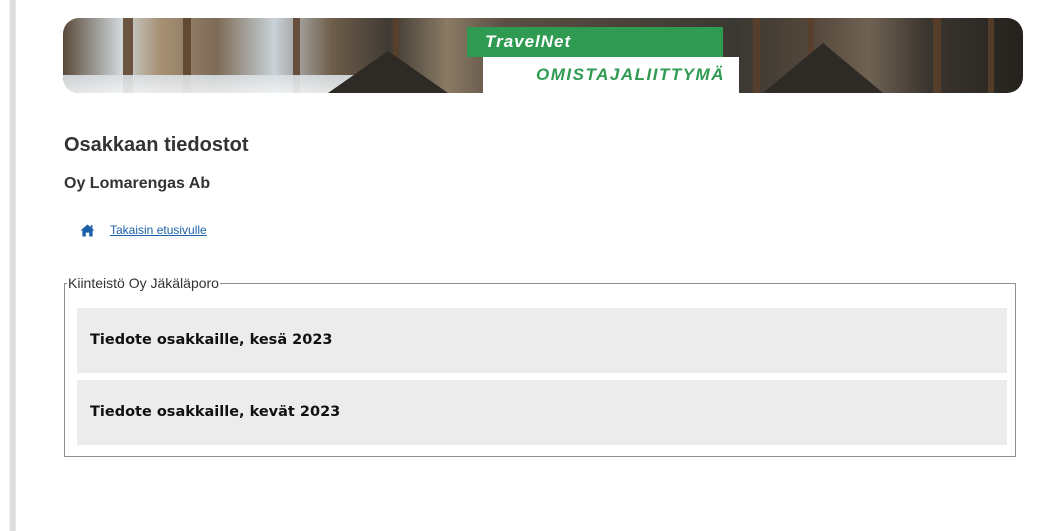 This screenshot has height=531, width=1064. Describe the element at coordinates (158, 230) in the screenshot. I see `back-link-label: Takaisin etusivulle` at that location.